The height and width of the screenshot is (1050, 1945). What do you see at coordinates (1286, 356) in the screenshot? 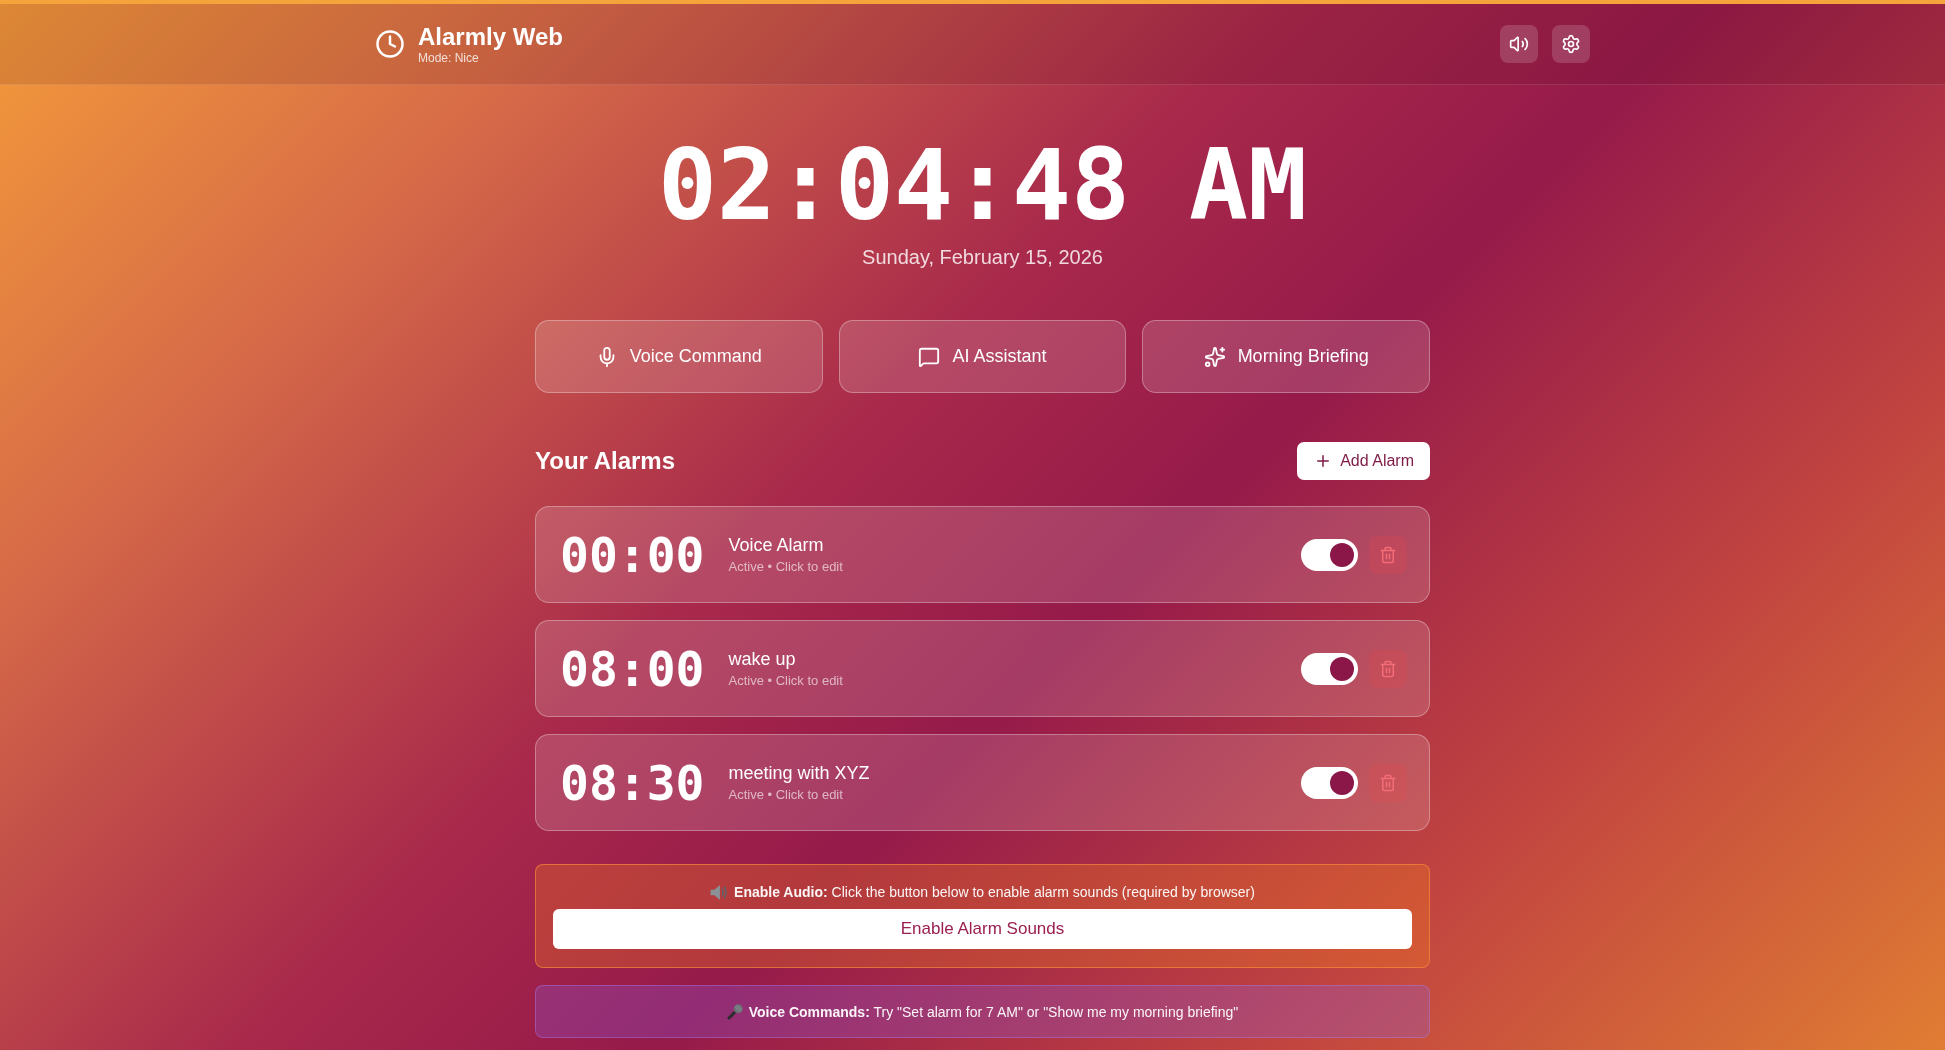
I see `action-button: Morning Briefing` at bounding box center [1286, 356].